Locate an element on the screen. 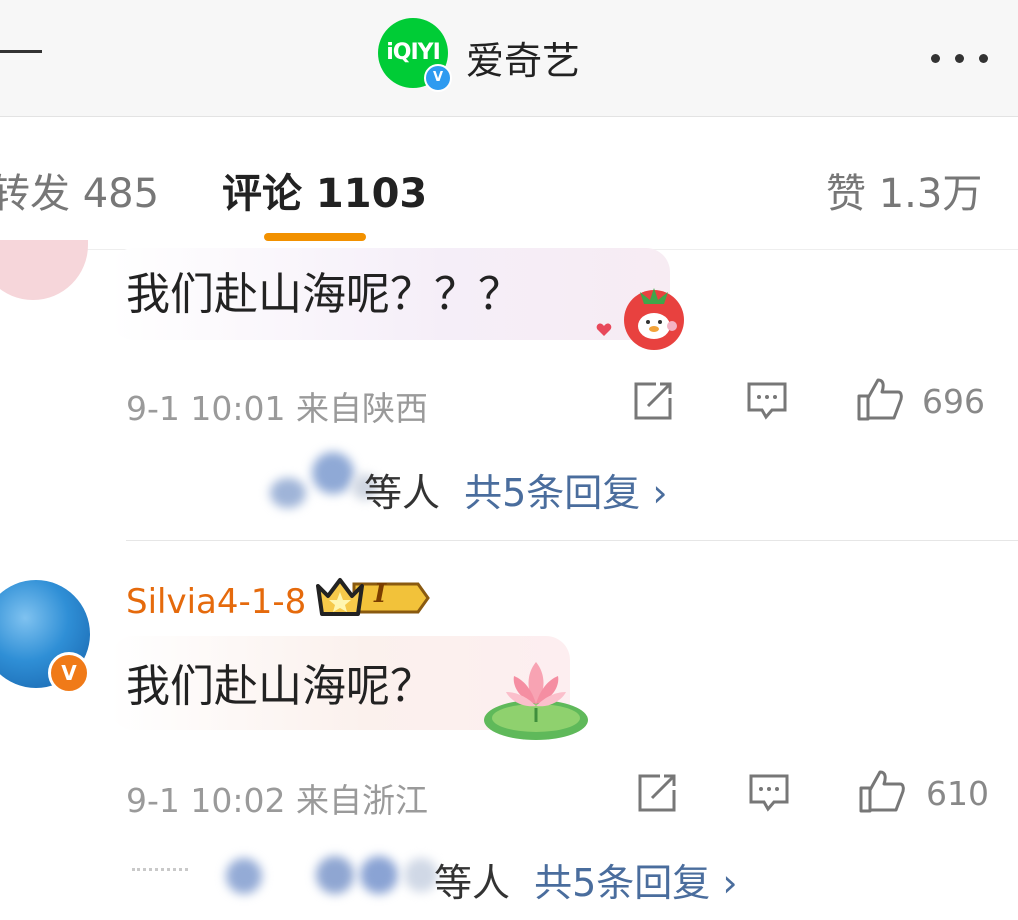 This screenshot has width=1018, height=920. like-count: 696 is located at coordinates (953, 401).